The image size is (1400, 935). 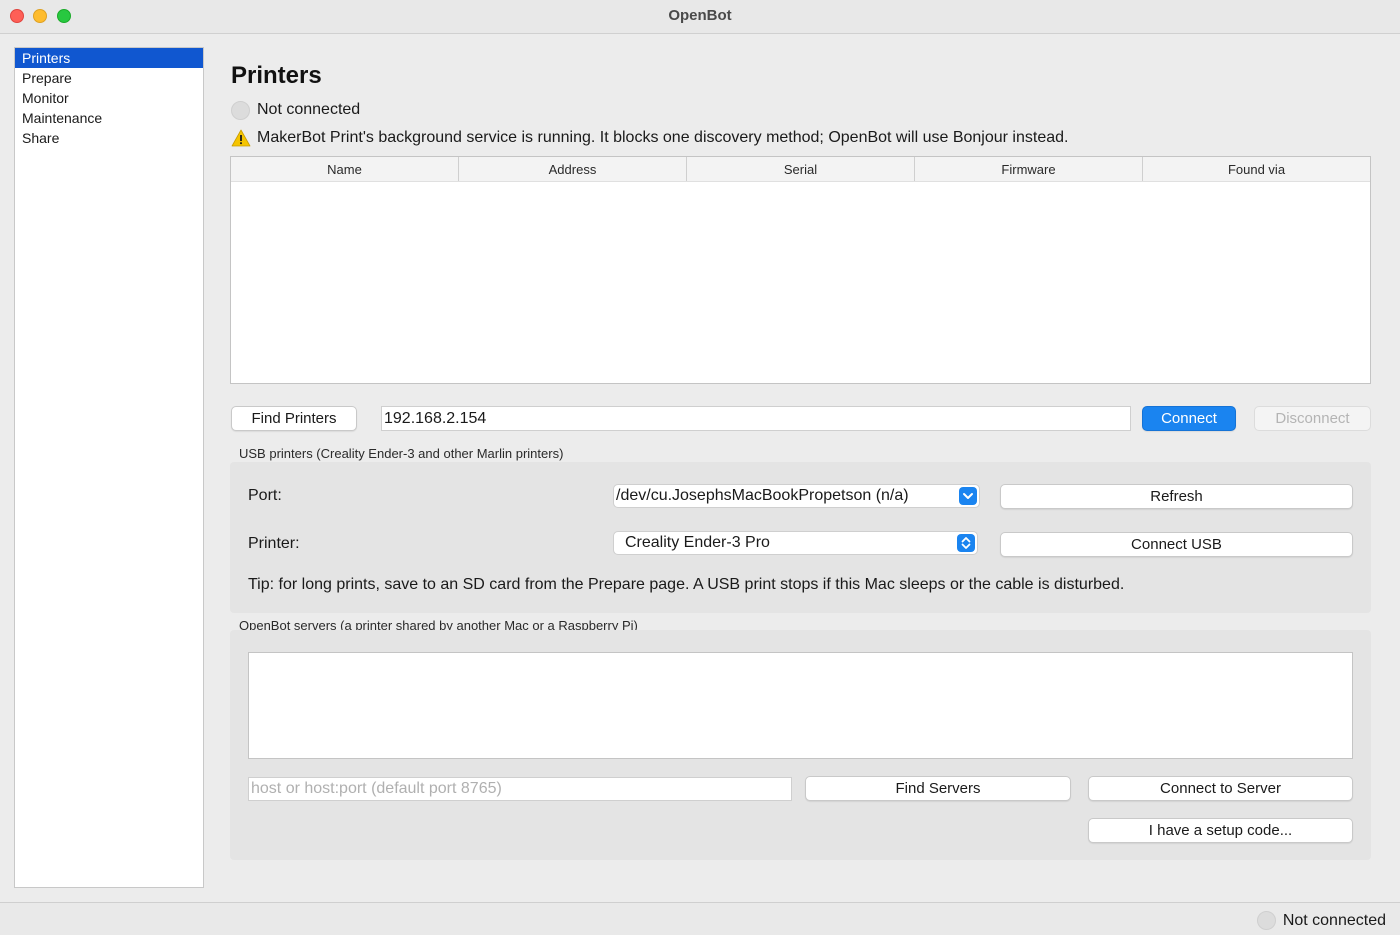 I want to click on status-indicator-icon, so click(x=240, y=110).